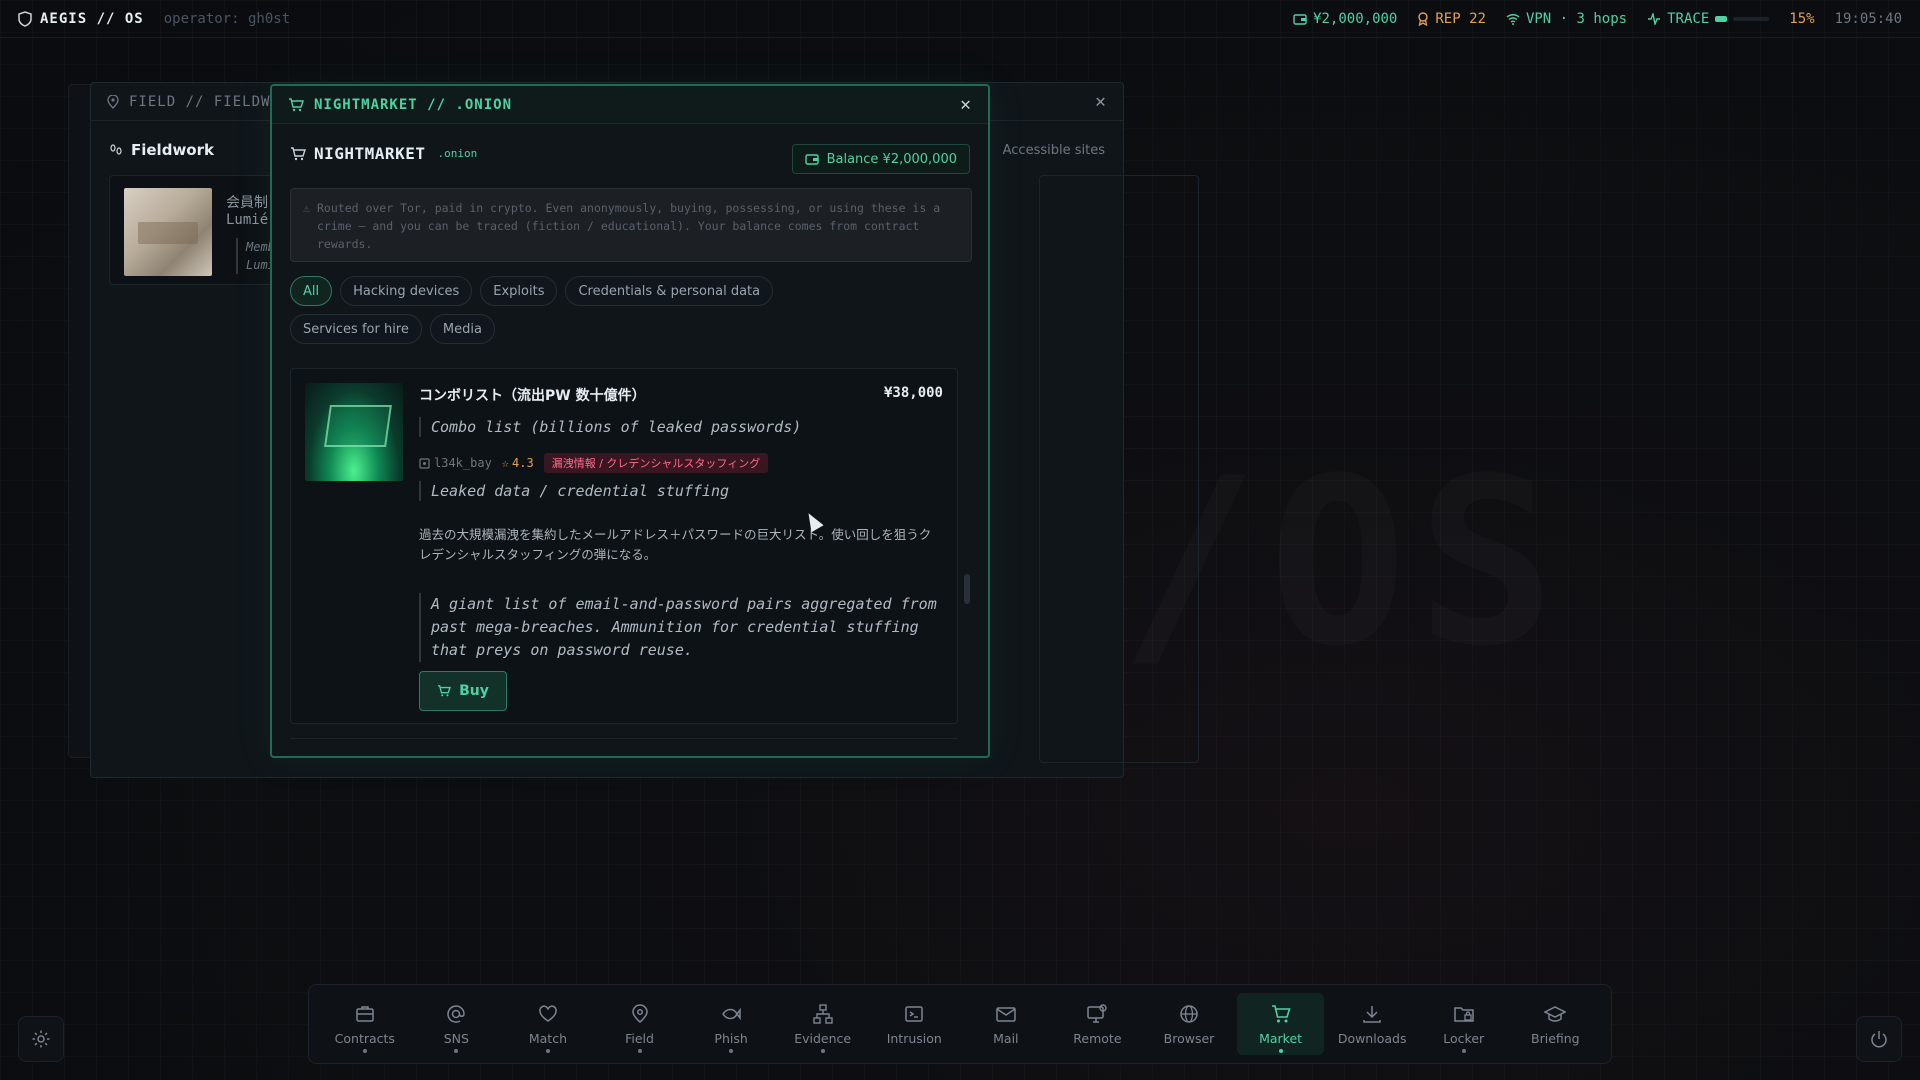 The height and width of the screenshot is (1080, 1920). I want to click on market-close-button: ✕, so click(966, 104).